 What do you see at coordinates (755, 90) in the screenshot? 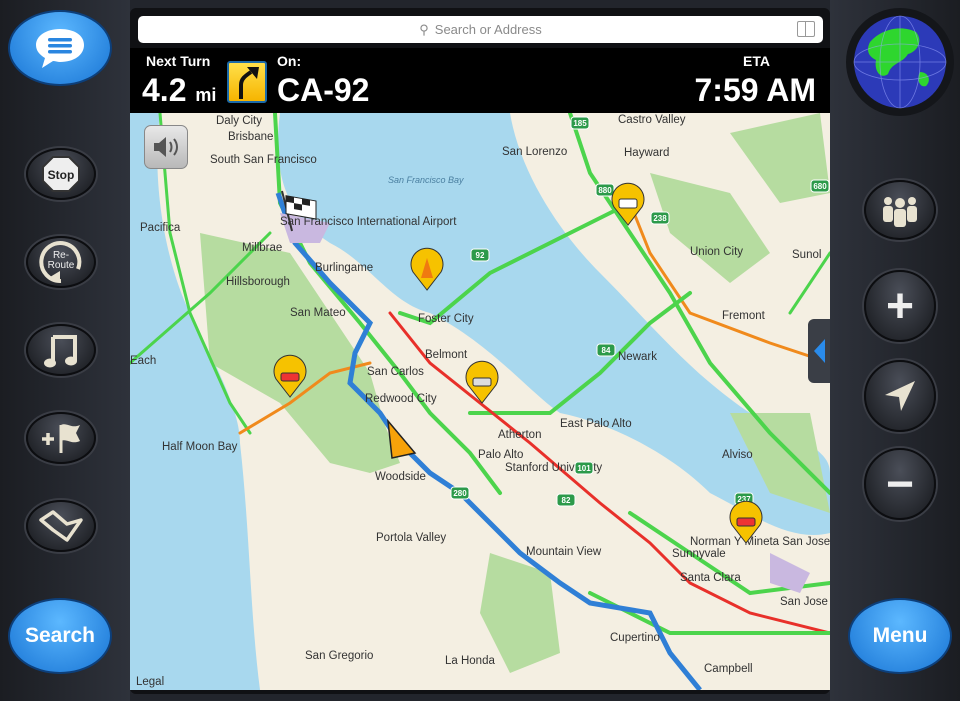
I see `eta-time: 7:59 AM` at bounding box center [755, 90].